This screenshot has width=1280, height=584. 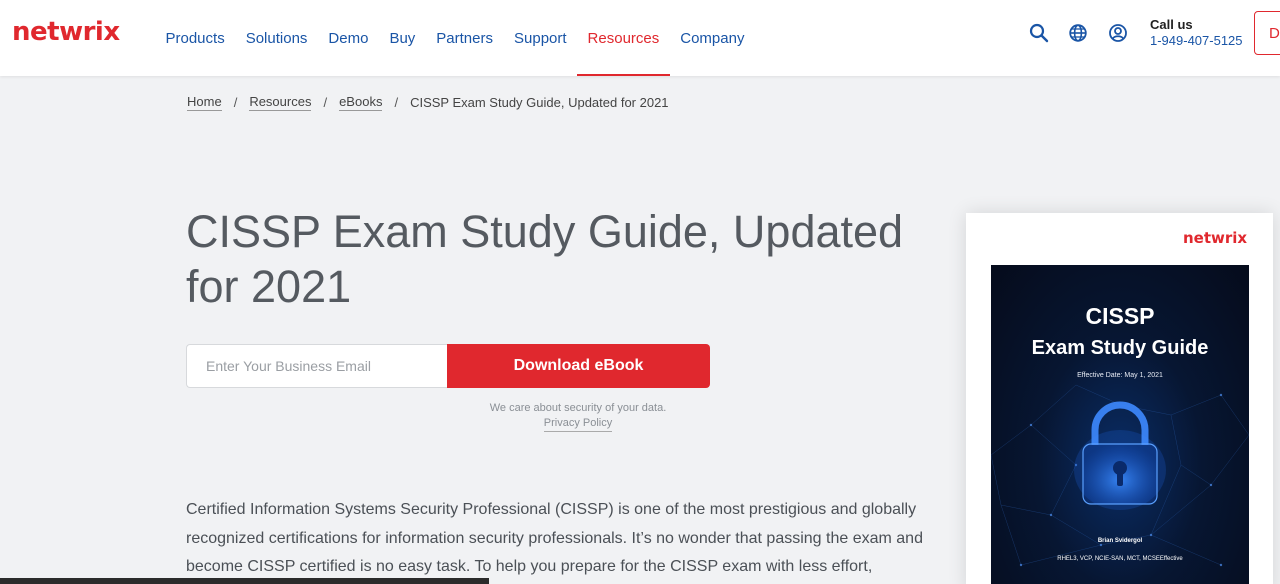 I want to click on page-title: CISSP Exam Study Guide, Updated for 2021, so click(x=545, y=259).